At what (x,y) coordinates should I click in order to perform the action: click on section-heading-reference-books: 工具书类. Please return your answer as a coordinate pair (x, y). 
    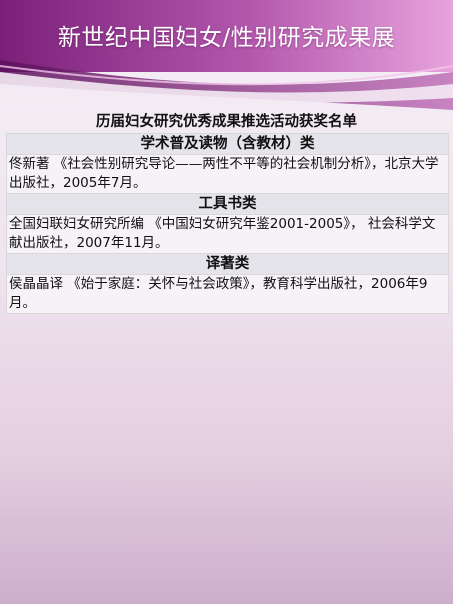
    Looking at the image, I should click on (227, 203).